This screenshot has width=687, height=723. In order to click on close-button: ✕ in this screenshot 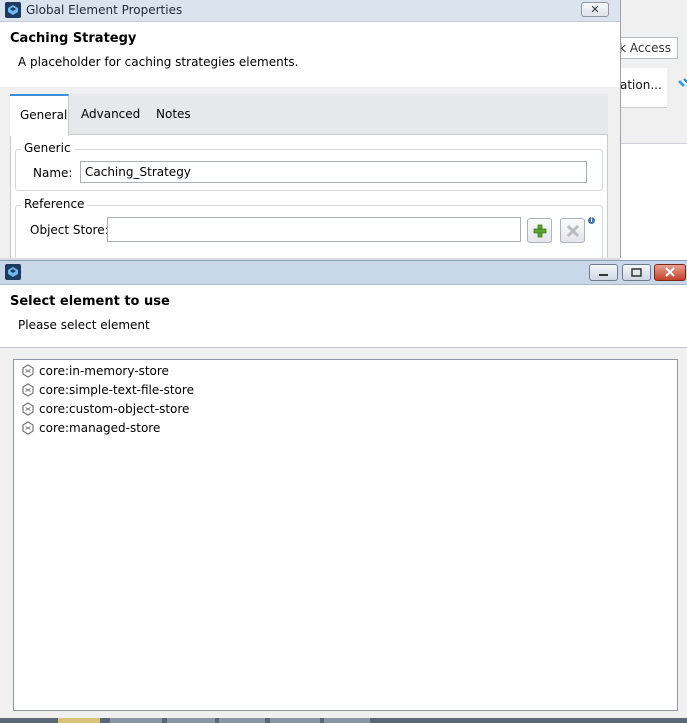, I will do `click(595, 9)`.